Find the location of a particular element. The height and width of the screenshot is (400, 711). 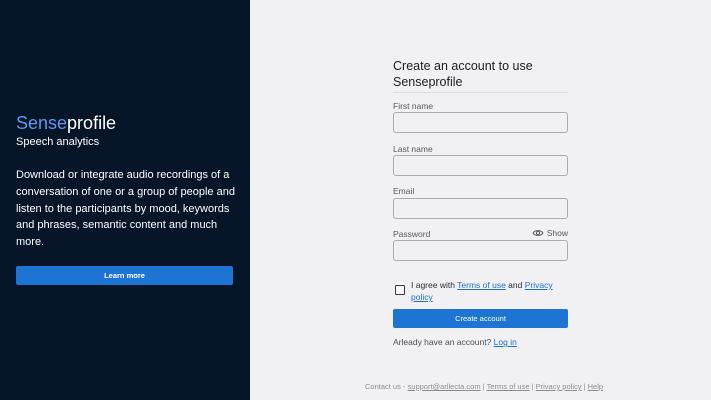

footer-privacy-link: Privacy policy is located at coordinates (559, 386).